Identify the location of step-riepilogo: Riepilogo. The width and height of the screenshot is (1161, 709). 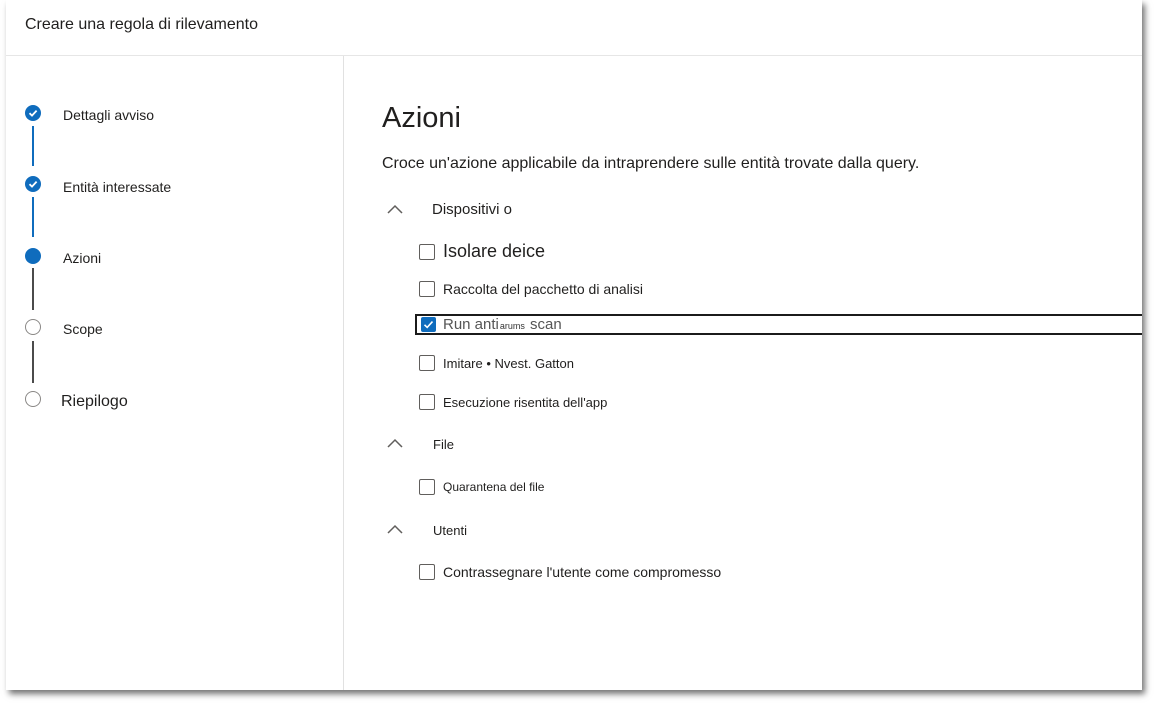
(94, 402).